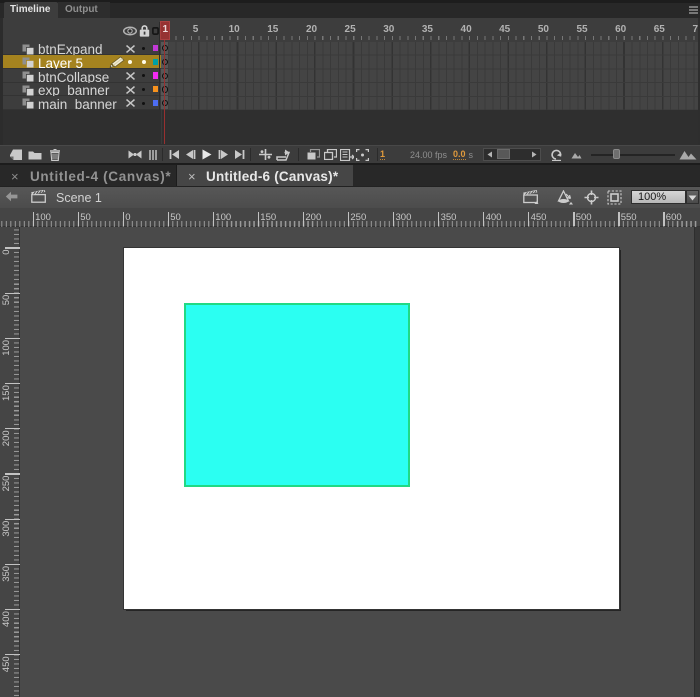  What do you see at coordinates (6, 438) in the screenshot?
I see `svg-text: 200` at bounding box center [6, 438].